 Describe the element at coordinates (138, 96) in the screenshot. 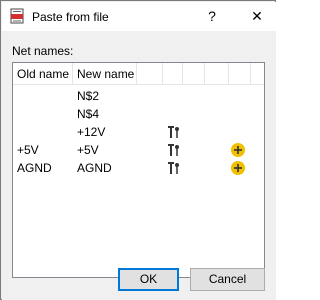

I see `table-row: N$2` at that location.